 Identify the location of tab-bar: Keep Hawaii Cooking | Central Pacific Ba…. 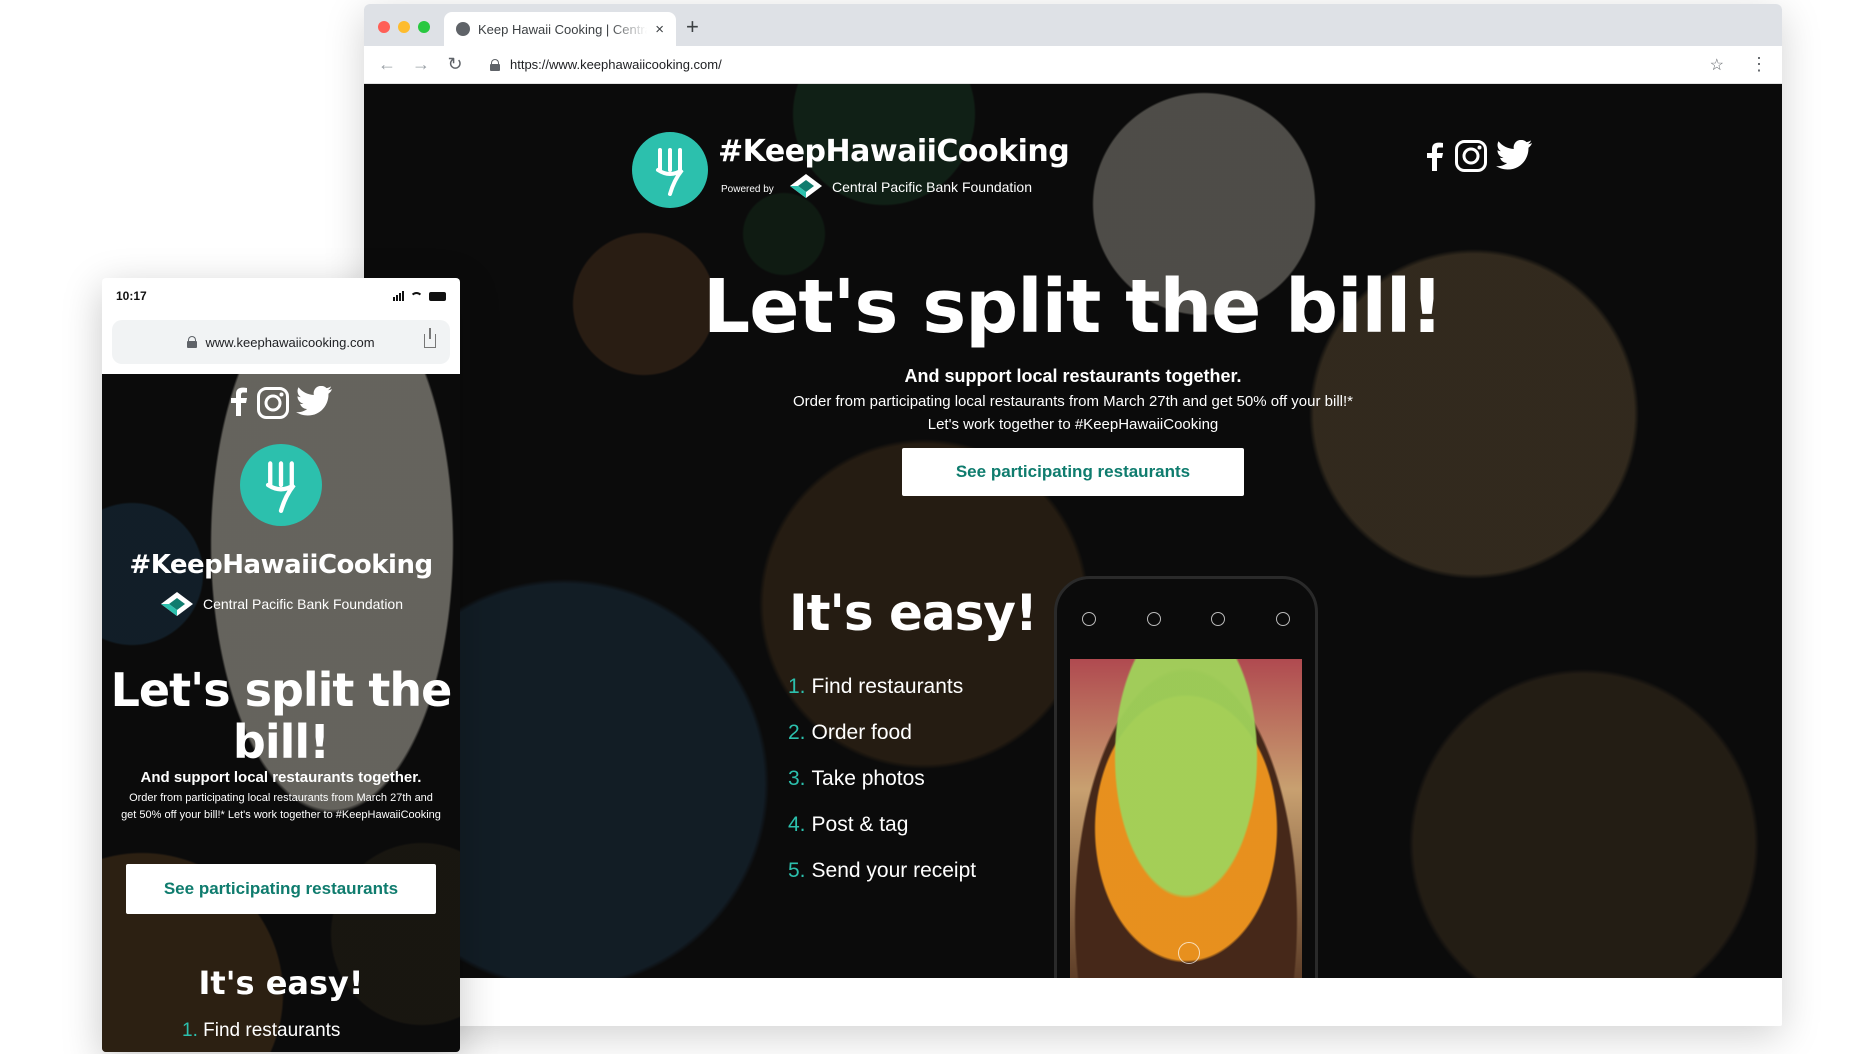
(1073, 25).